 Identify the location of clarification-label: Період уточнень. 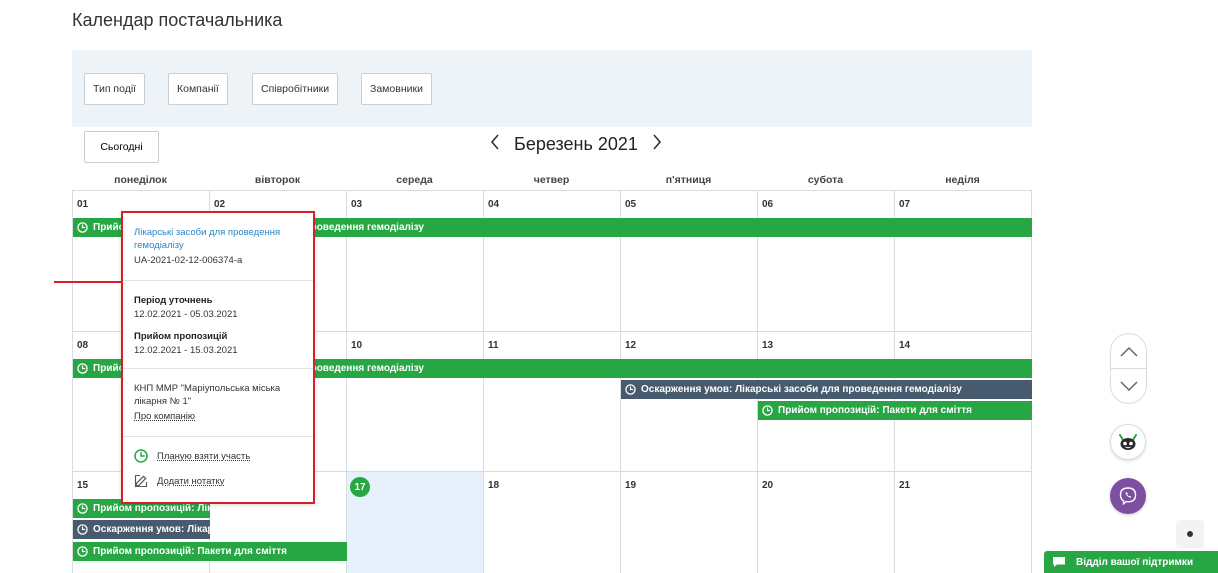
(173, 300).